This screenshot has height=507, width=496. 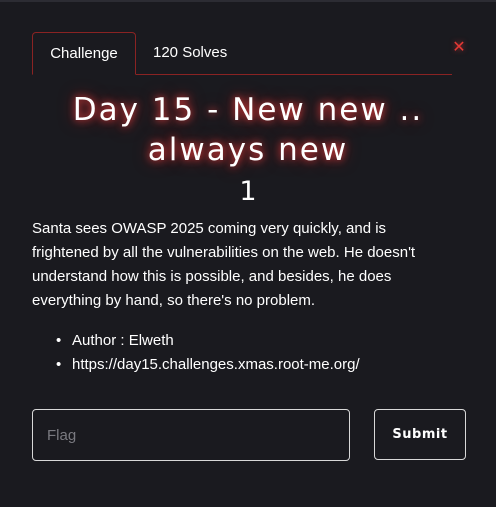 What do you see at coordinates (459, 47) in the screenshot?
I see `close-icon: ✕` at bounding box center [459, 47].